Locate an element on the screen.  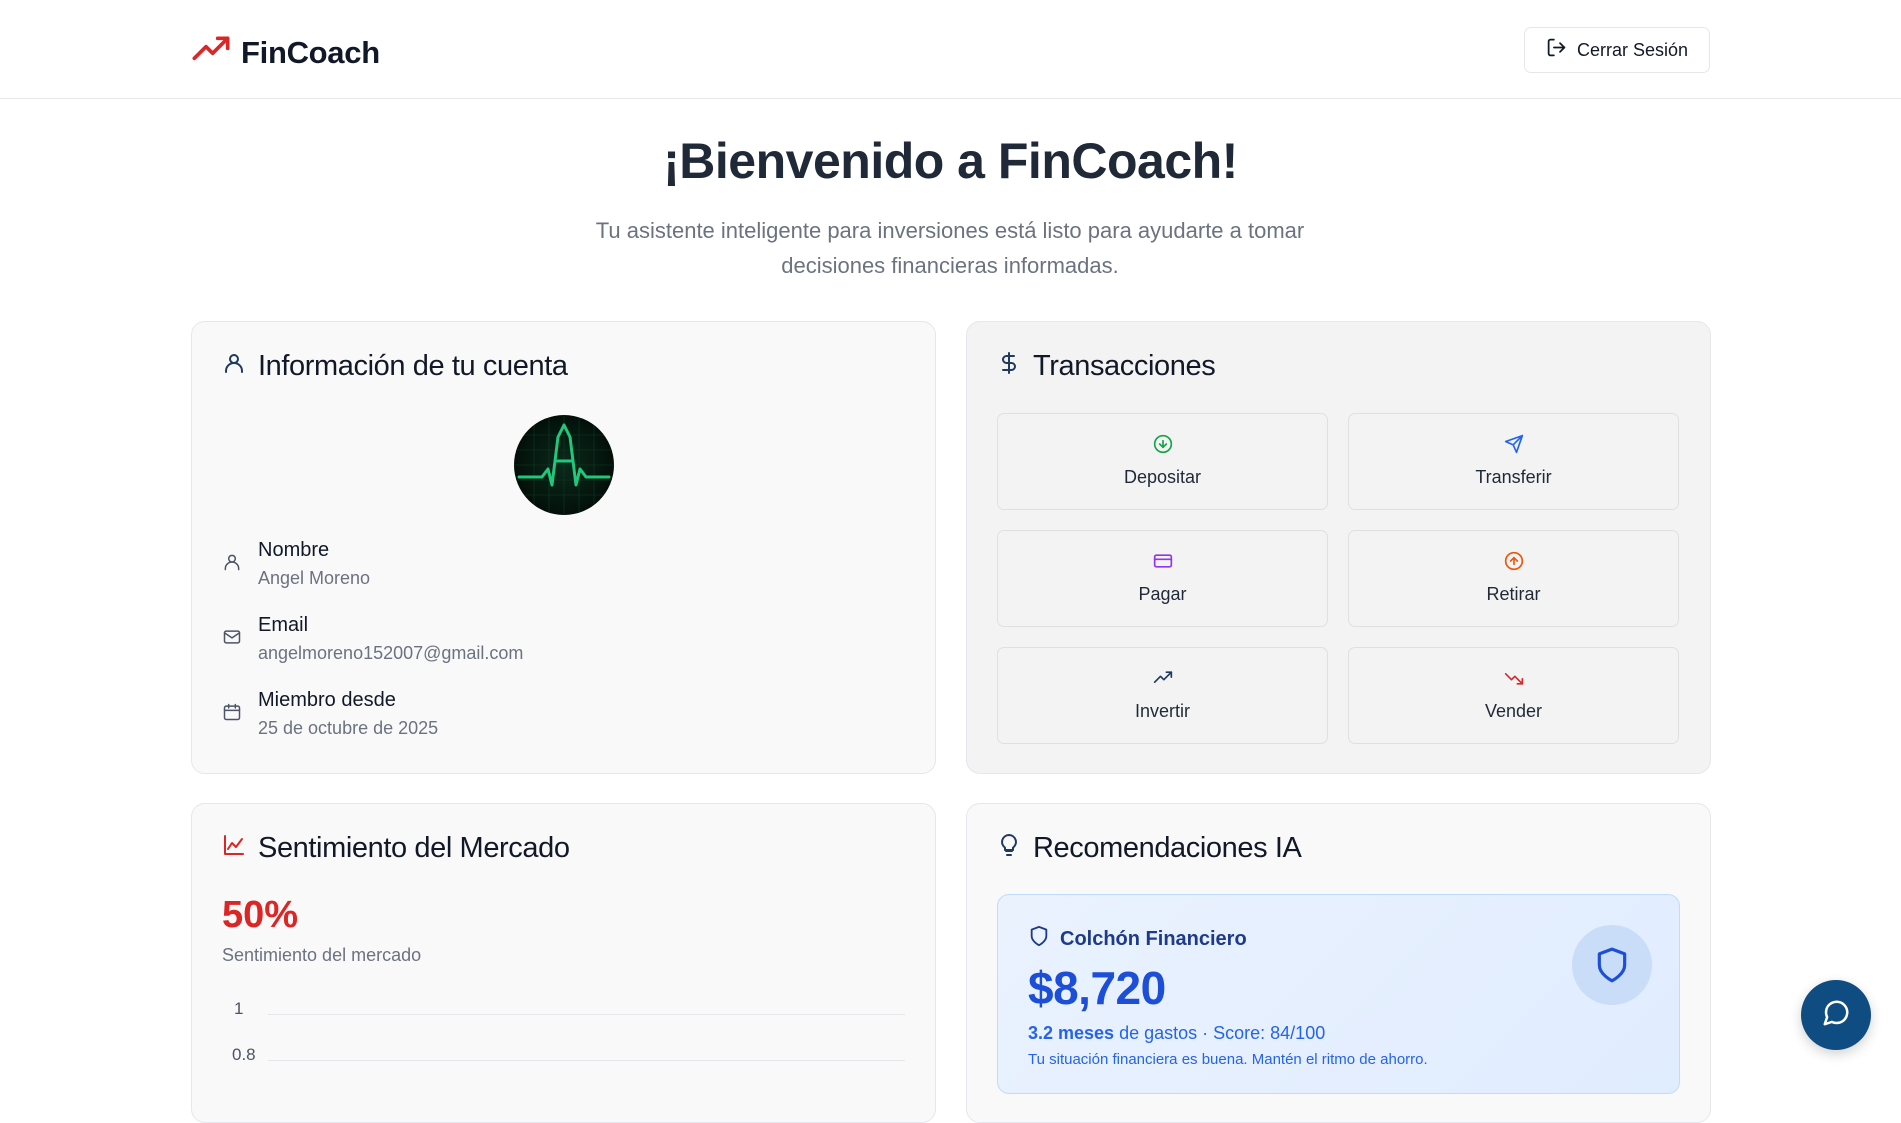
market-sentiment-subtitle: Sentimiento del mercado is located at coordinates (322, 955).